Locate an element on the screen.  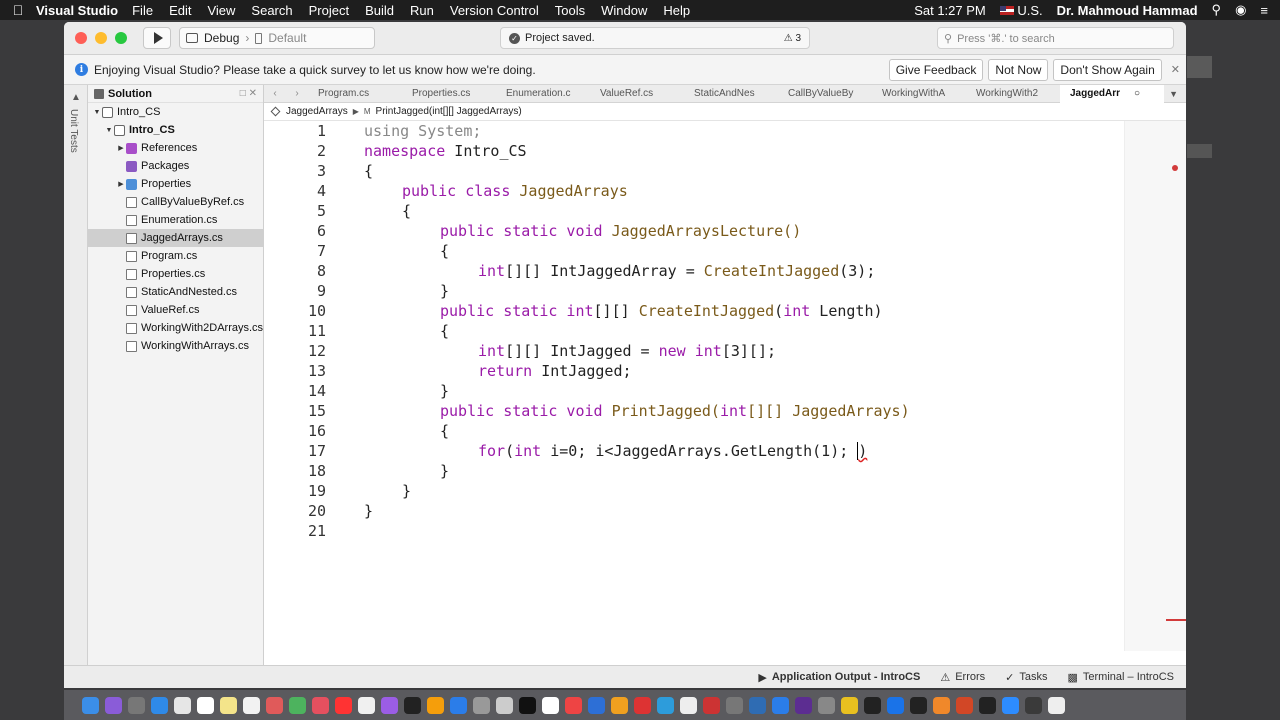
tree-properties-folder: ▶ Properties is located at coordinates (175, 184).